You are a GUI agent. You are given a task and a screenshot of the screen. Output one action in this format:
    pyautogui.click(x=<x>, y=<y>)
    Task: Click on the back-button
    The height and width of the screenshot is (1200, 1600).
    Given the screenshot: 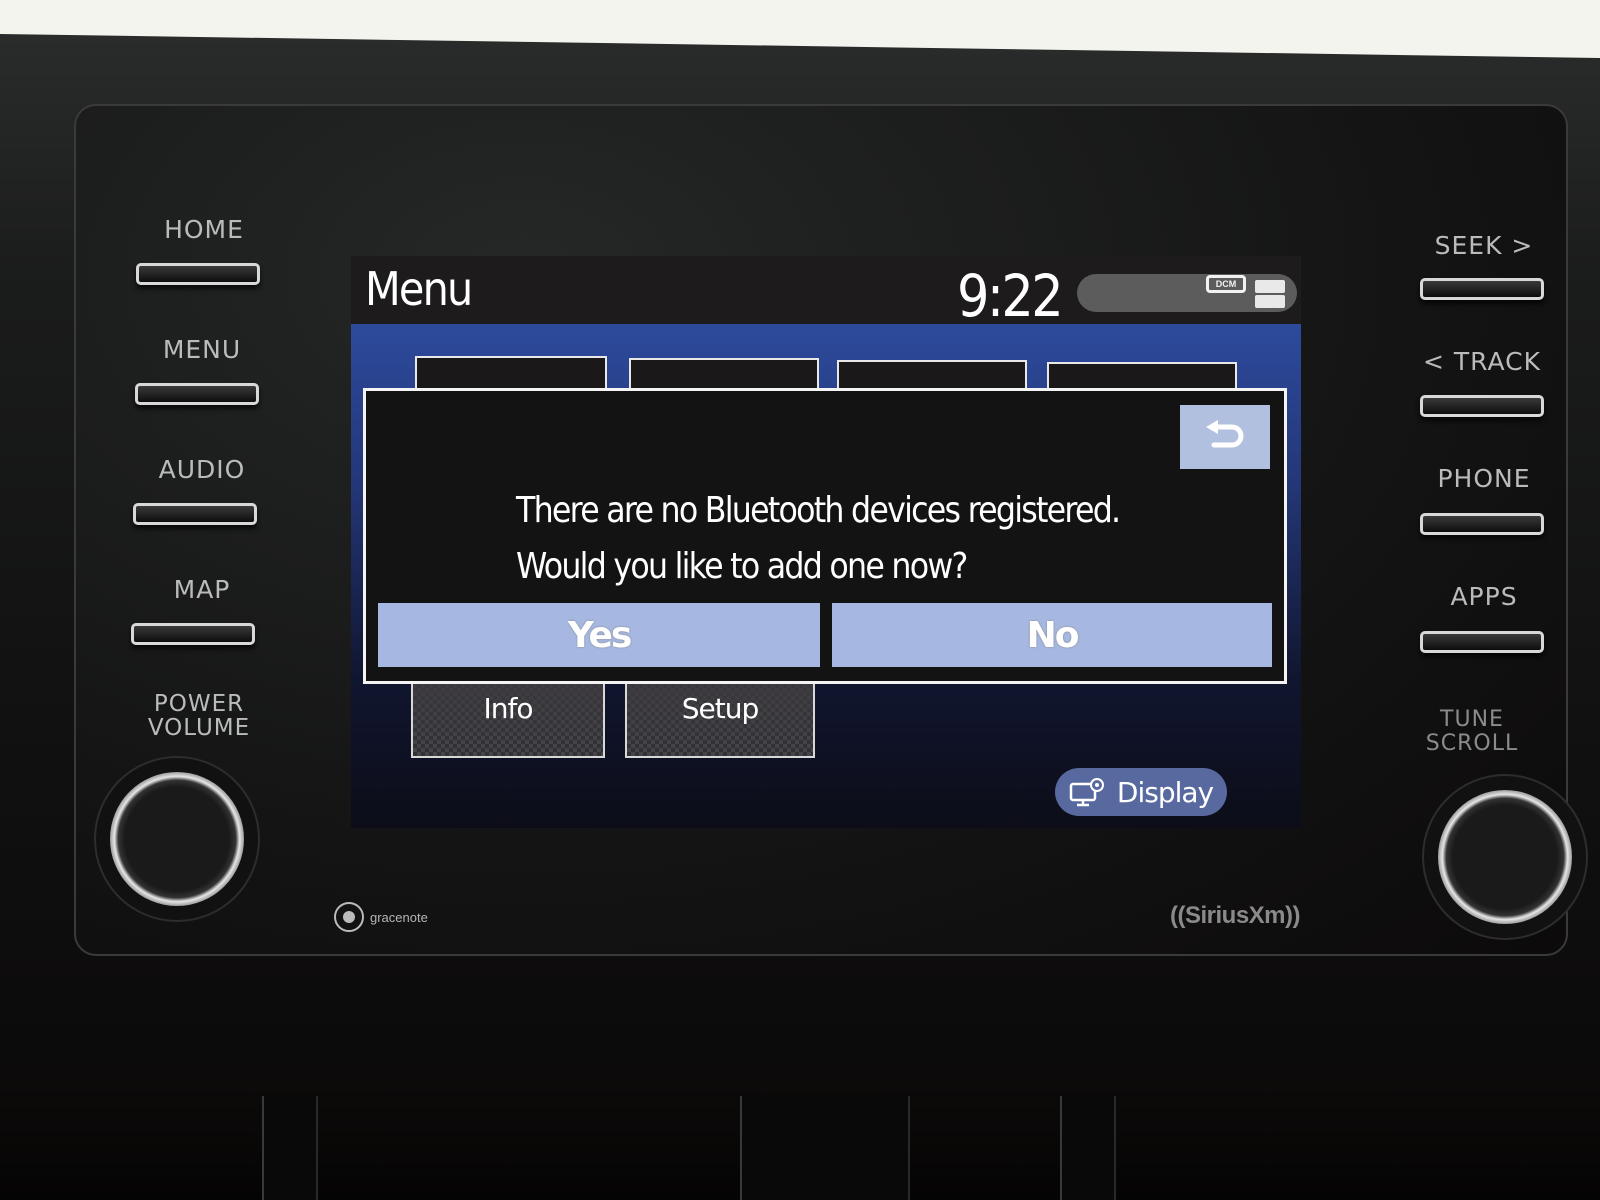 What is the action you would take?
    pyautogui.click(x=1225, y=437)
    